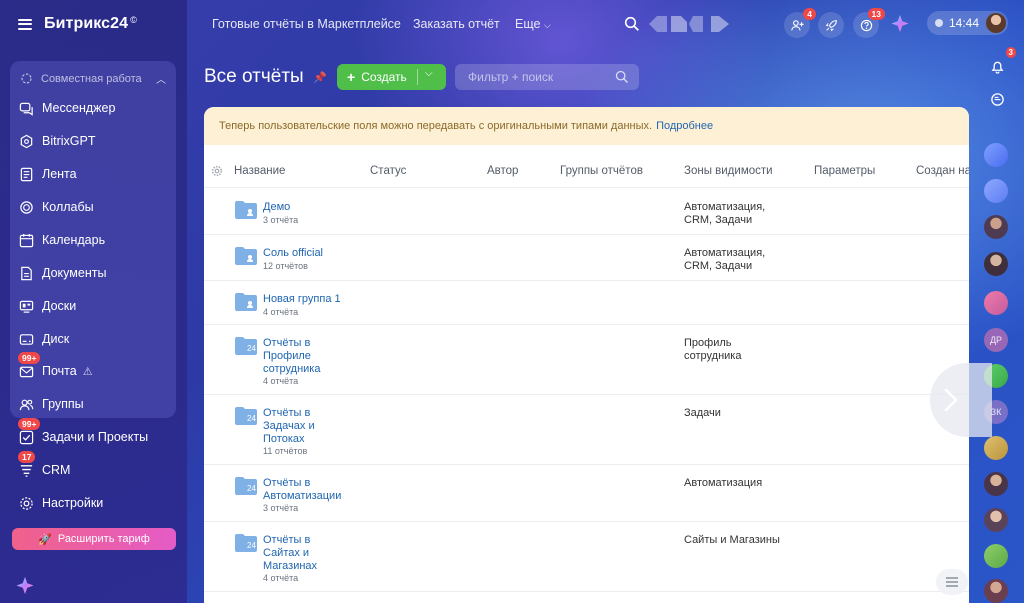 This screenshot has width=1024, height=603. What do you see at coordinates (708, 343) in the screenshot?
I see `row-zone-line: Профиль` at bounding box center [708, 343].